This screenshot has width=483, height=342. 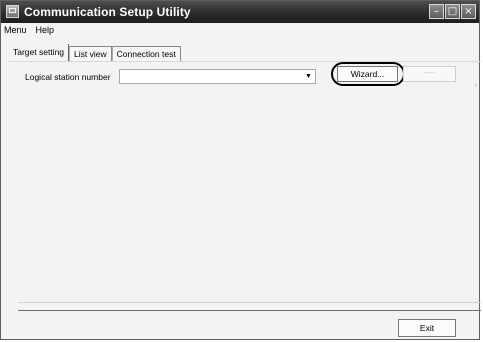 I want to click on window-controls: – □ ×, so click(x=452, y=11).